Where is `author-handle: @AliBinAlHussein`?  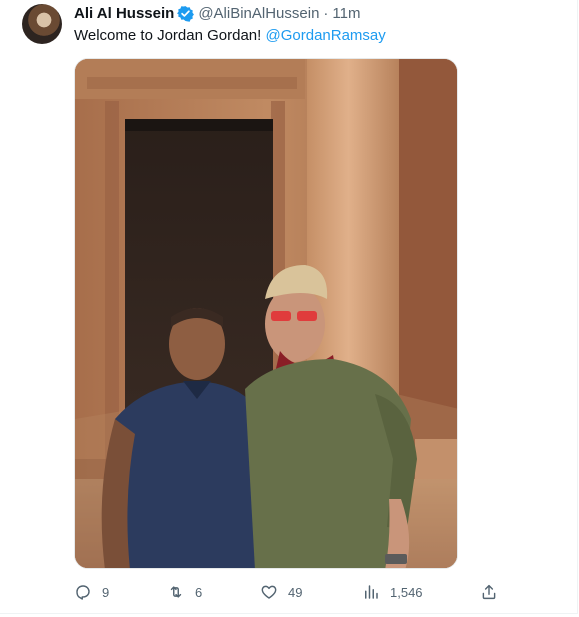
author-handle: @AliBinAlHussein is located at coordinates (258, 13).